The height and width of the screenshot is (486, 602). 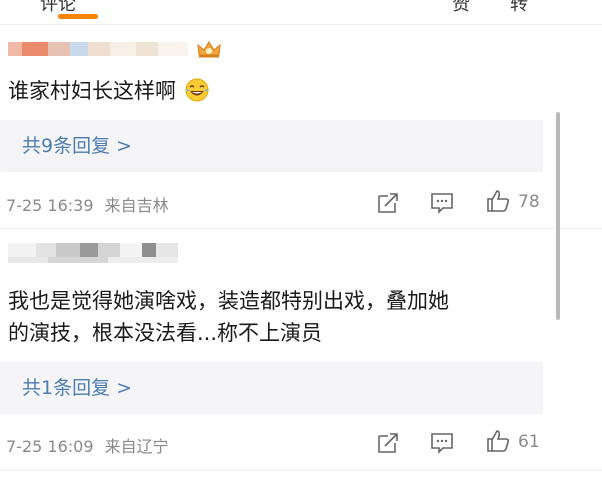 I want to click on header-divider, so click(x=301, y=24).